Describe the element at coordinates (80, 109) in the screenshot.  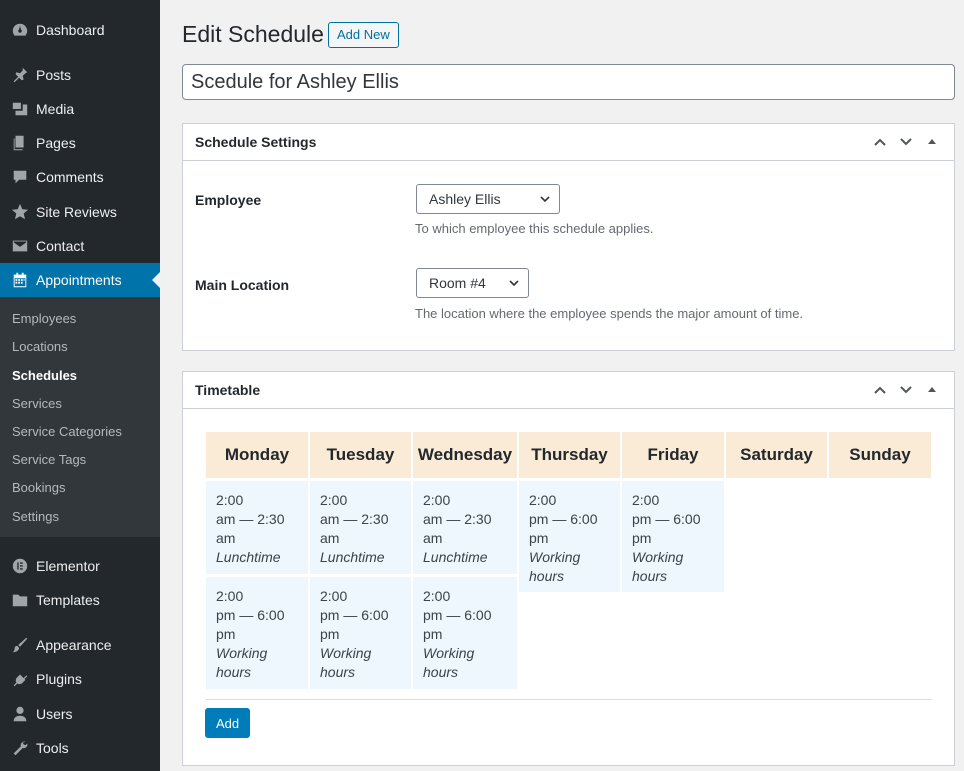
I see `menu-media: Media` at that location.